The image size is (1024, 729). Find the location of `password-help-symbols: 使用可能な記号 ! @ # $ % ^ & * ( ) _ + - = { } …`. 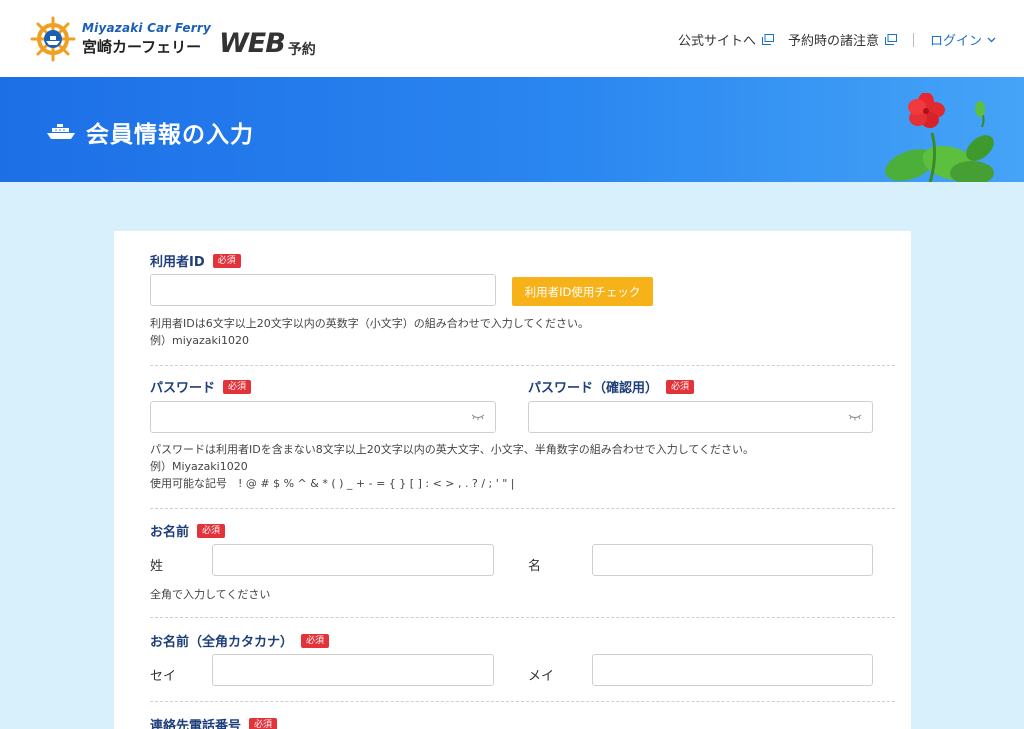

password-help-symbols: 使用可能な記号 ! @ # $ % ^ & * ( ) _ + - = { } … is located at coordinates (332, 483).